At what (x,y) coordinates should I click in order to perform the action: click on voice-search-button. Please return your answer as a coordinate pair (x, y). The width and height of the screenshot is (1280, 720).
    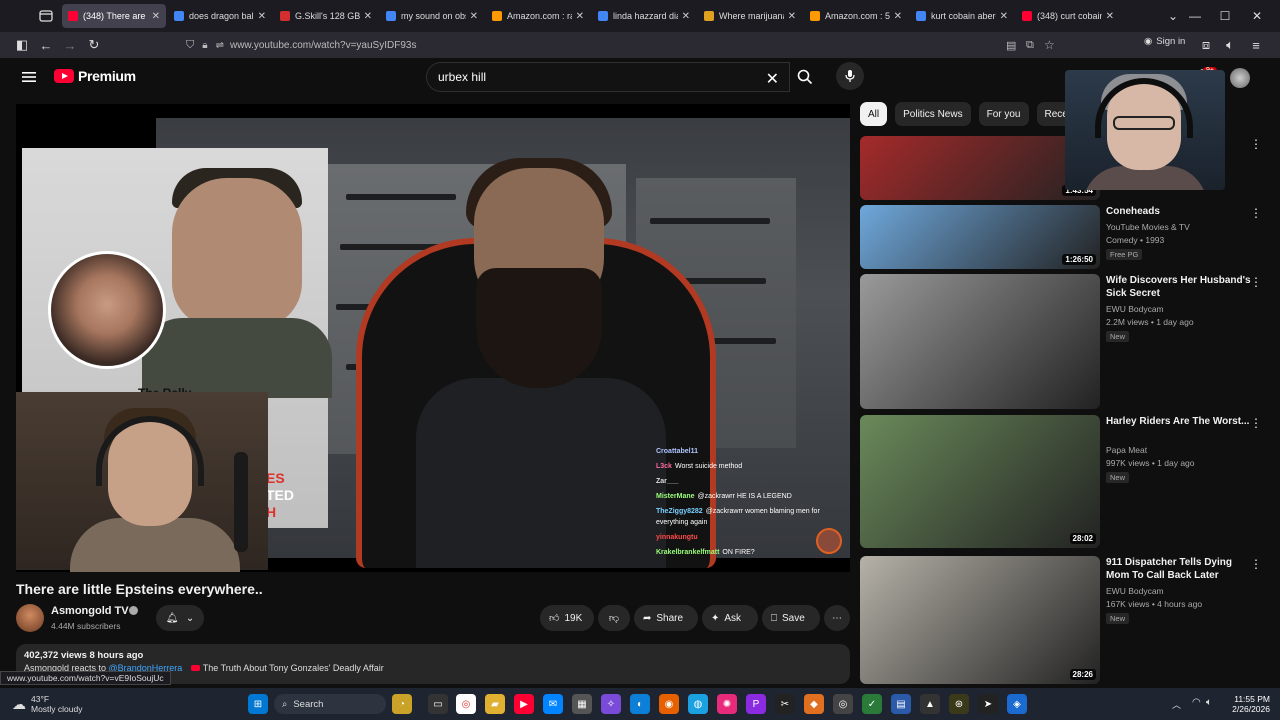
    Looking at the image, I should click on (850, 76).